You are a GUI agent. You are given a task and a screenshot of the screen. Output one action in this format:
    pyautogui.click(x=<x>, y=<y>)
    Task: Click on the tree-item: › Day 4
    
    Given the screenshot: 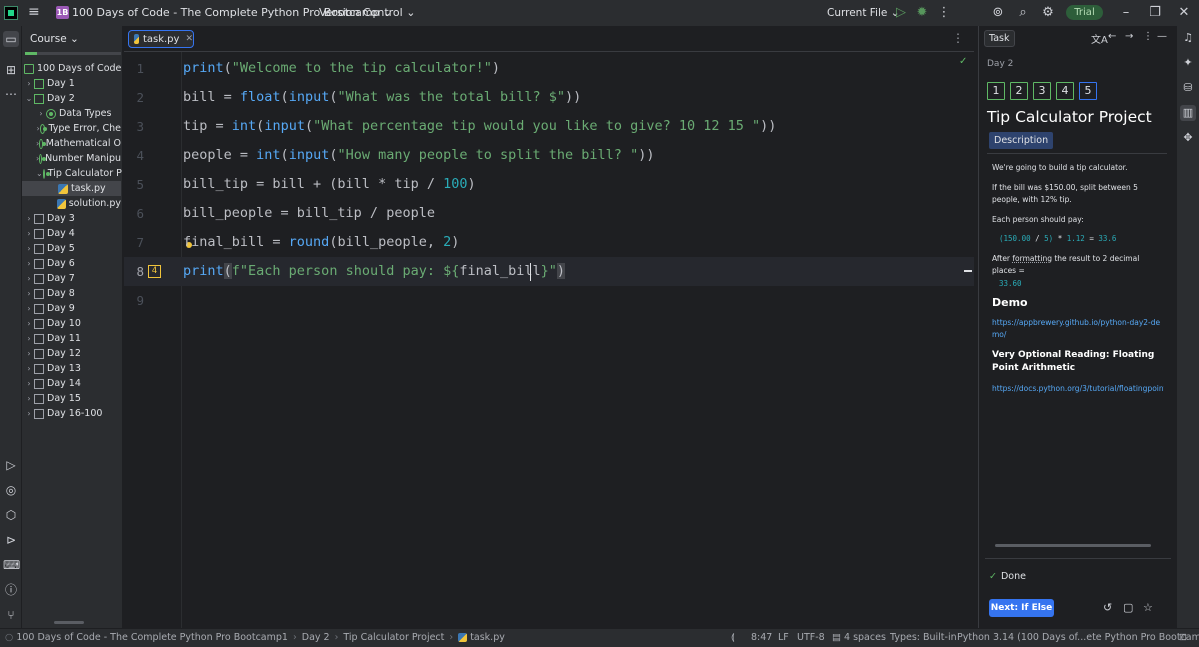 What is the action you would take?
    pyautogui.click(x=72, y=233)
    